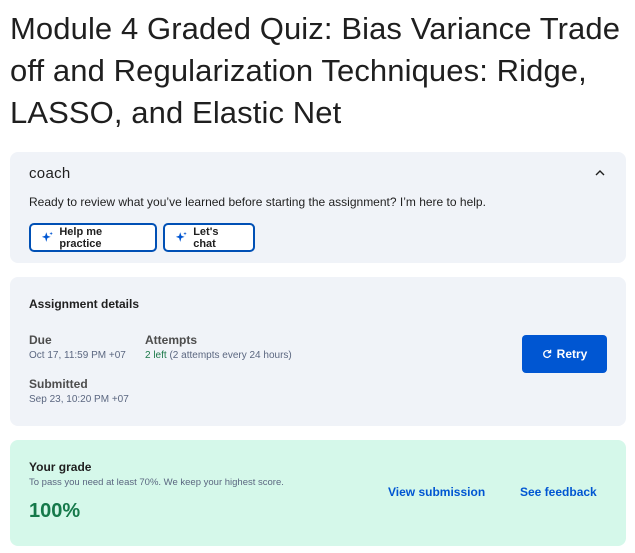 This screenshot has height=553, width=635. I want to click on grade-title: Your grade, so click(60, 467).